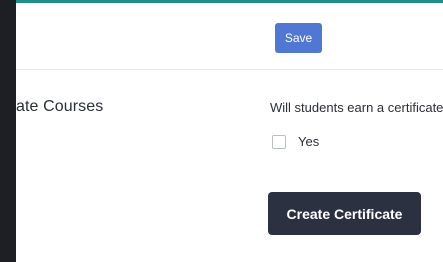  Describe the element at coordinates (8, 131) in the screenshot. I see `left-sidebar-rail` at that location.